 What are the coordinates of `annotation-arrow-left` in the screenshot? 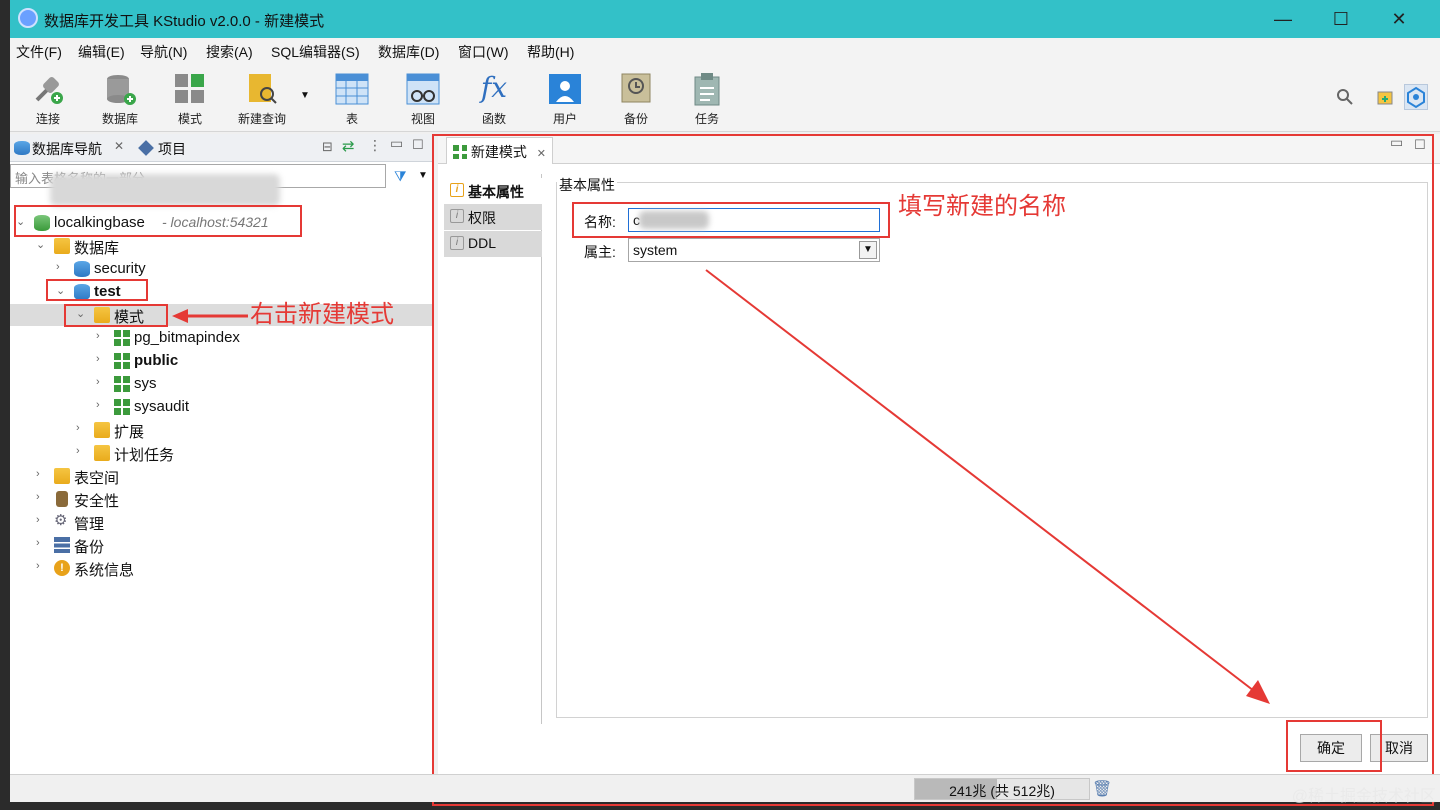 It's located at (210, 316).